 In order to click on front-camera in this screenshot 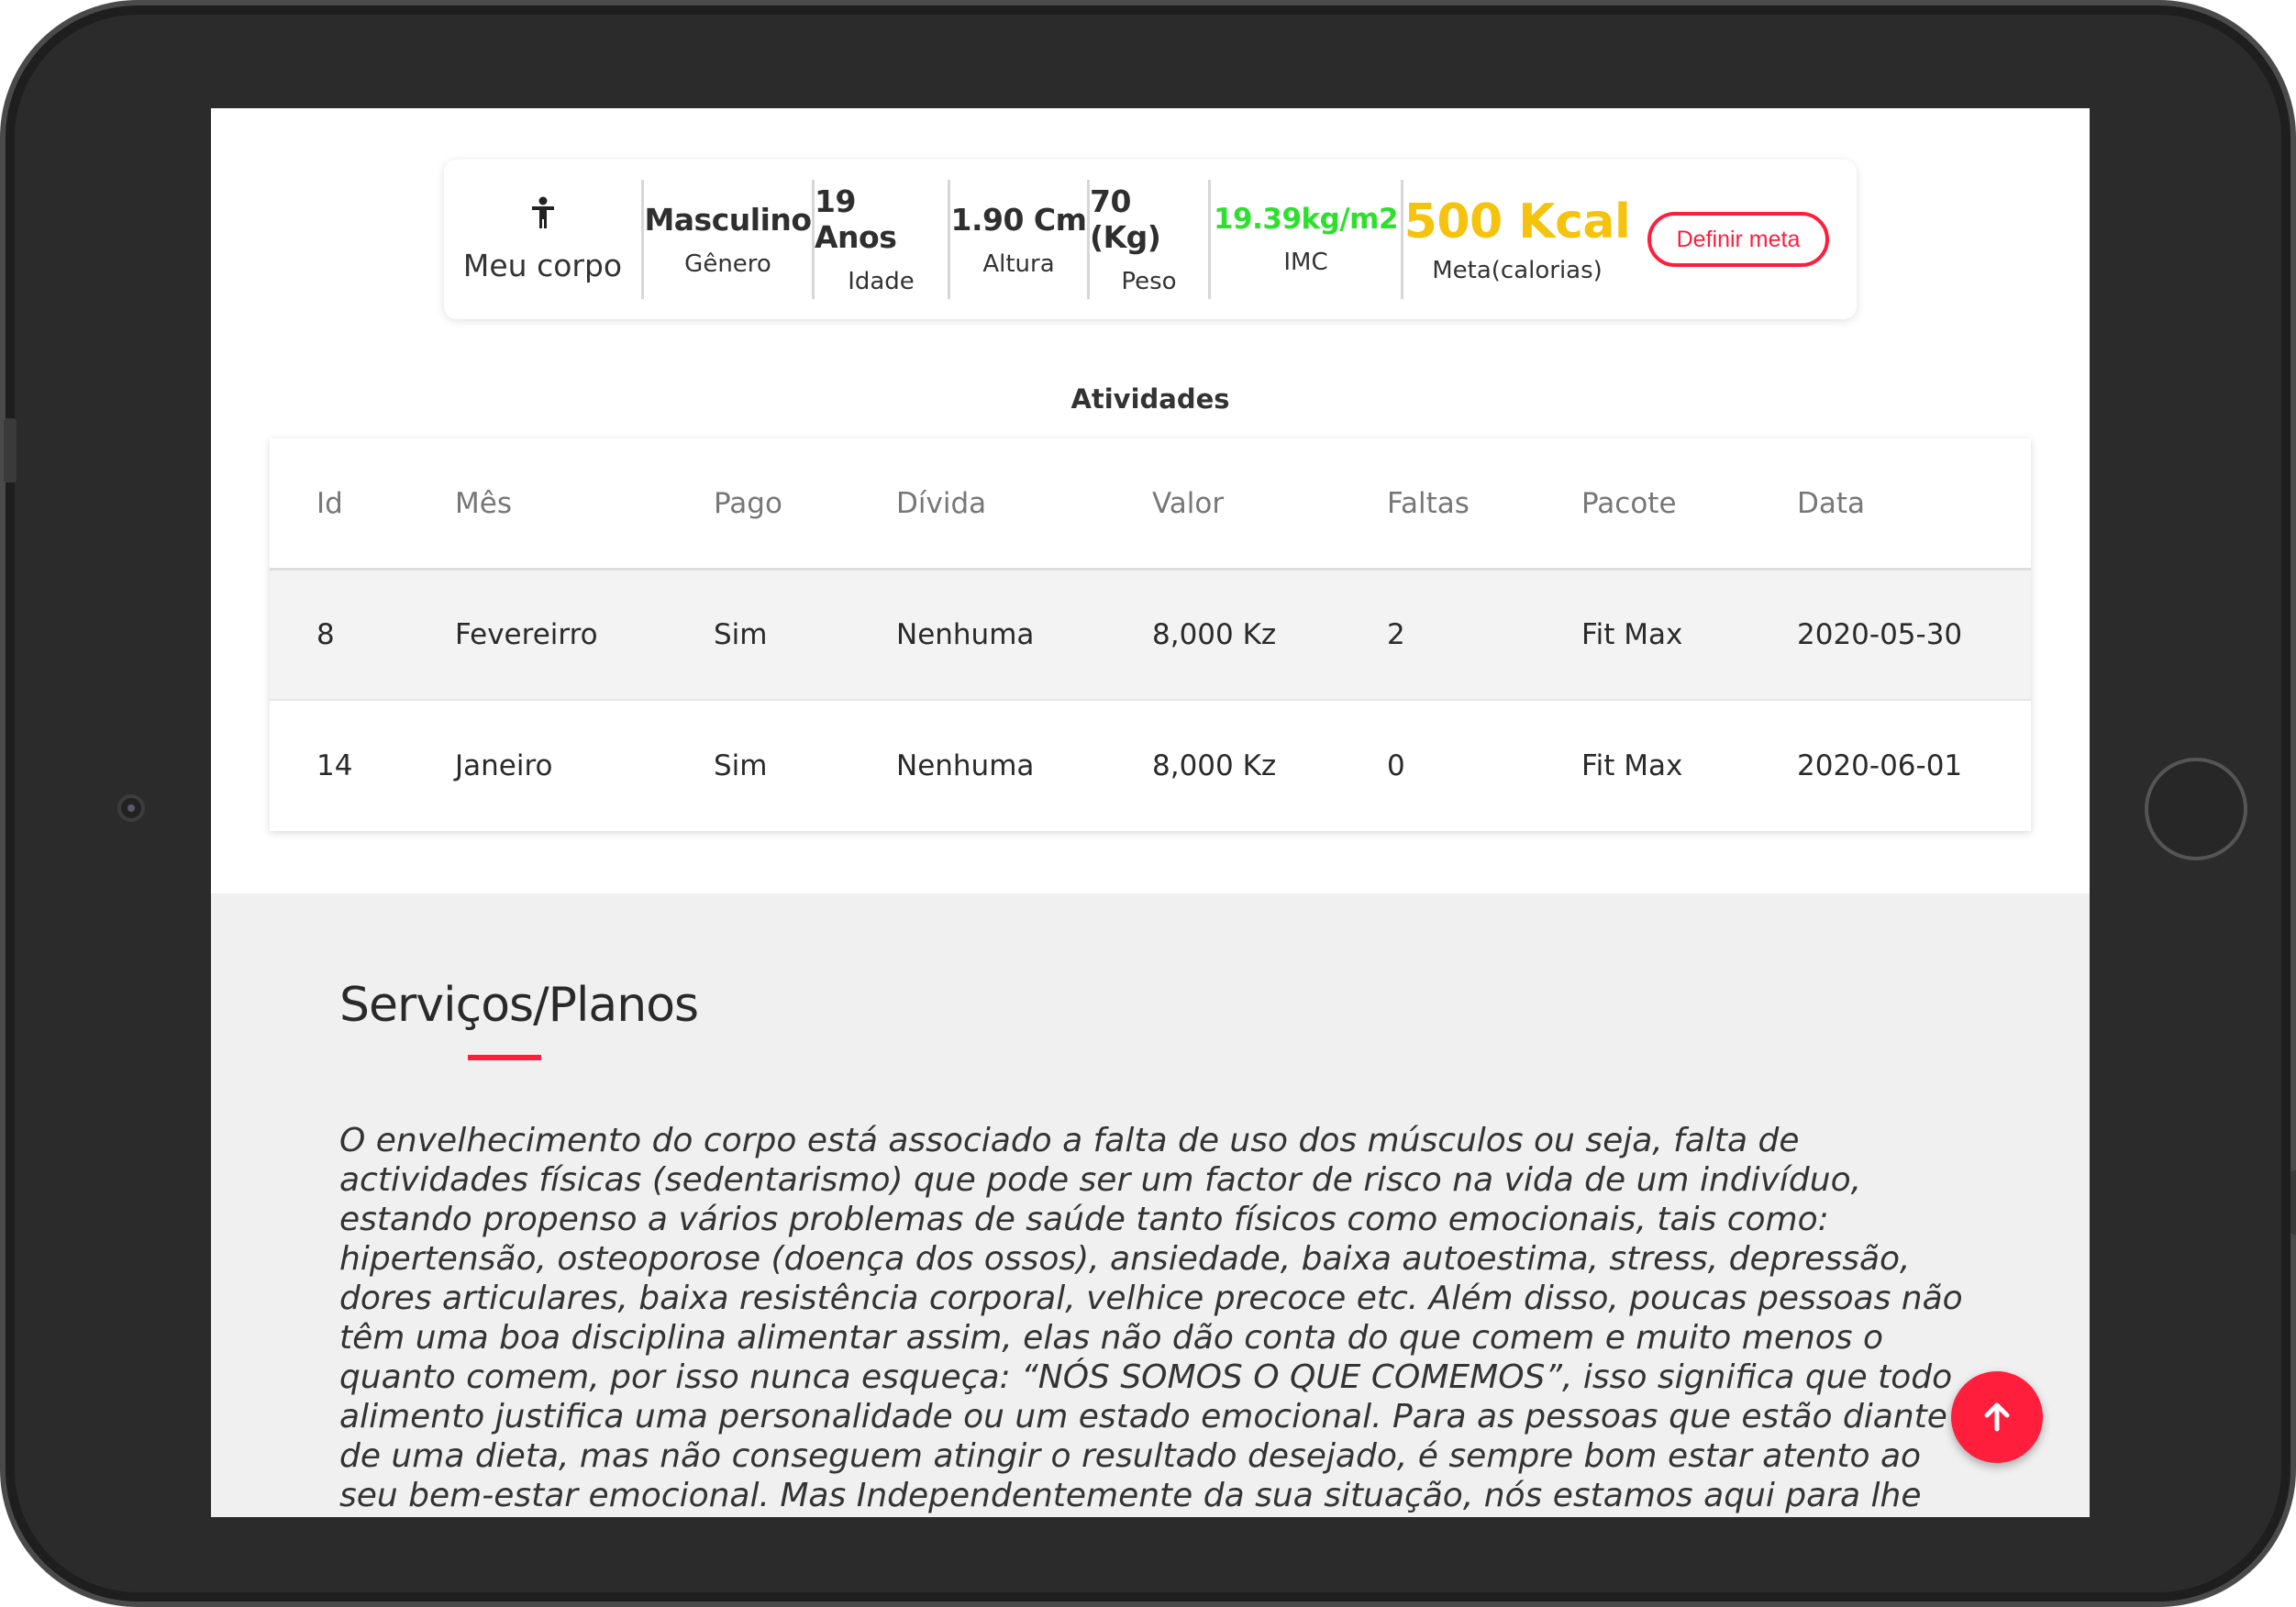, I will do `click(131, 808)`.